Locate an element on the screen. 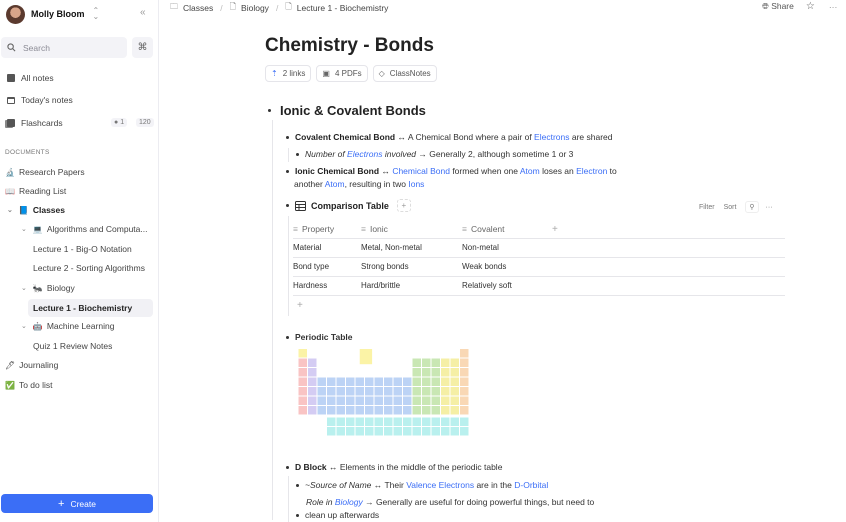  breadcrumb-classes: Classes is located at coordinates (198, 8).